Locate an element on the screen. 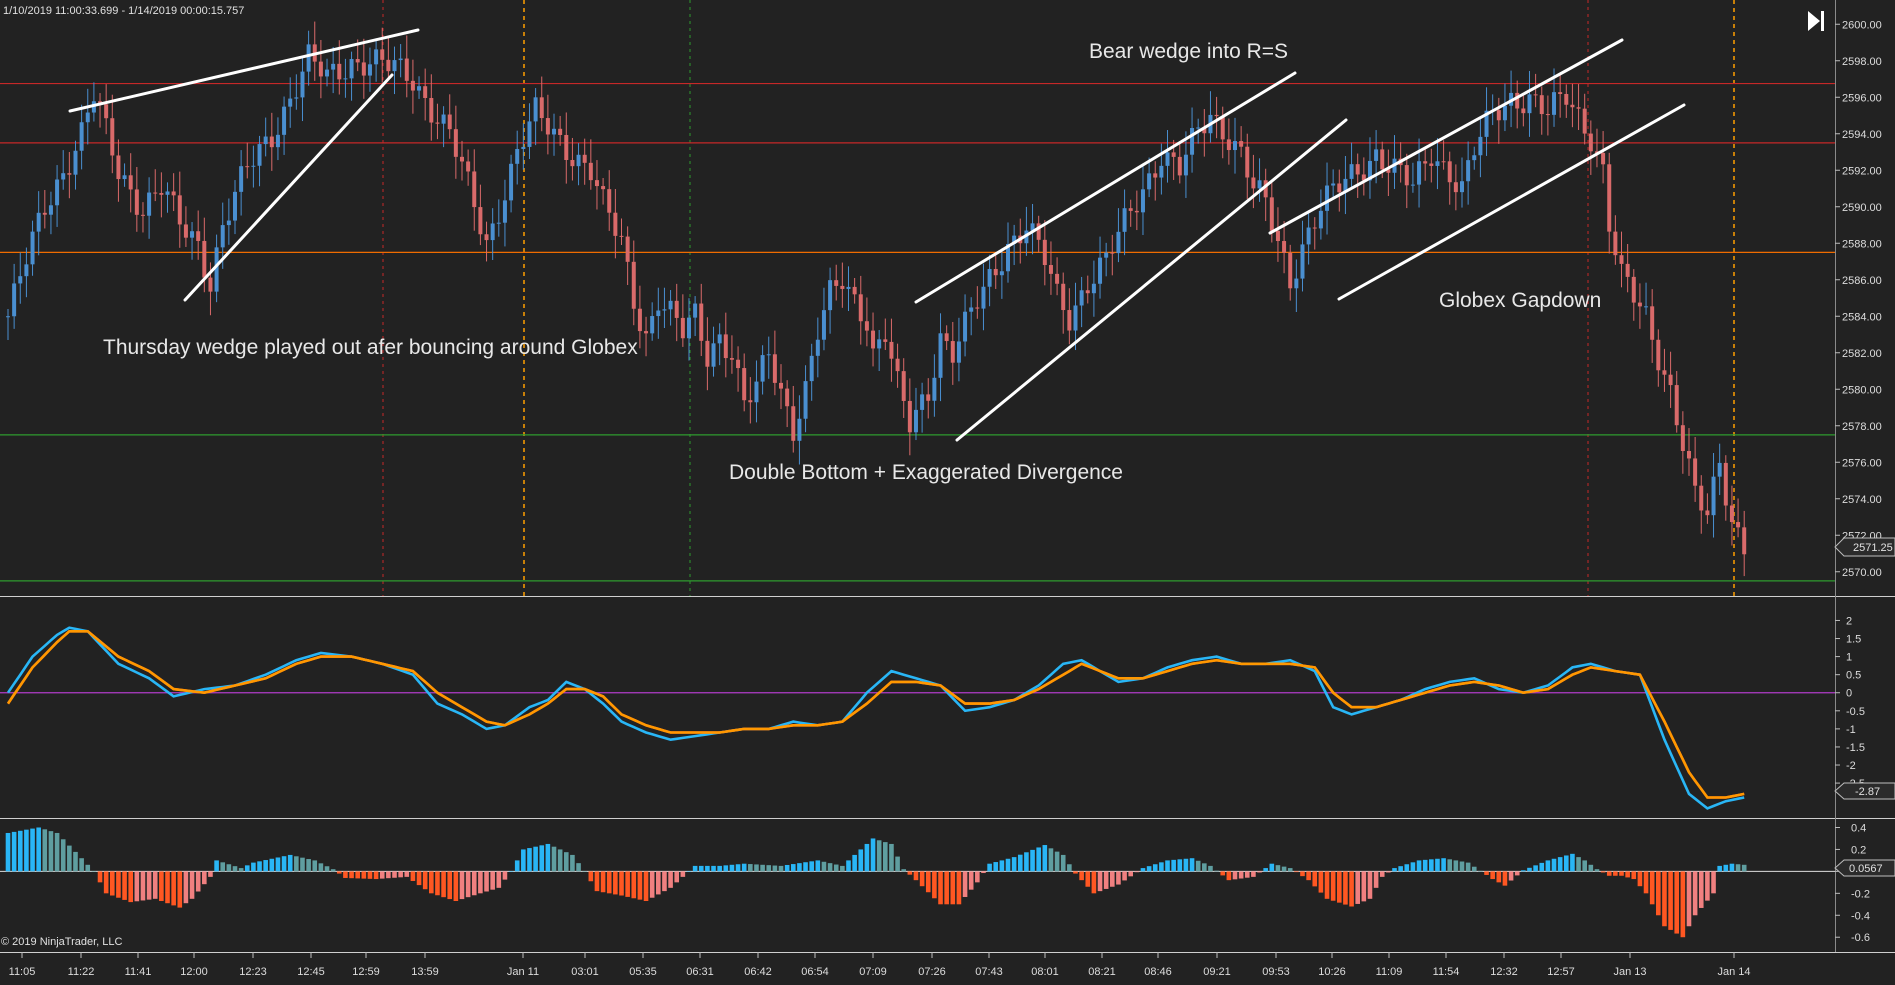 Image resolution: width=1895 pixels, height=985 pixels. oscillator-tick-label: 0.5 is located at coordinates (1853, 676).